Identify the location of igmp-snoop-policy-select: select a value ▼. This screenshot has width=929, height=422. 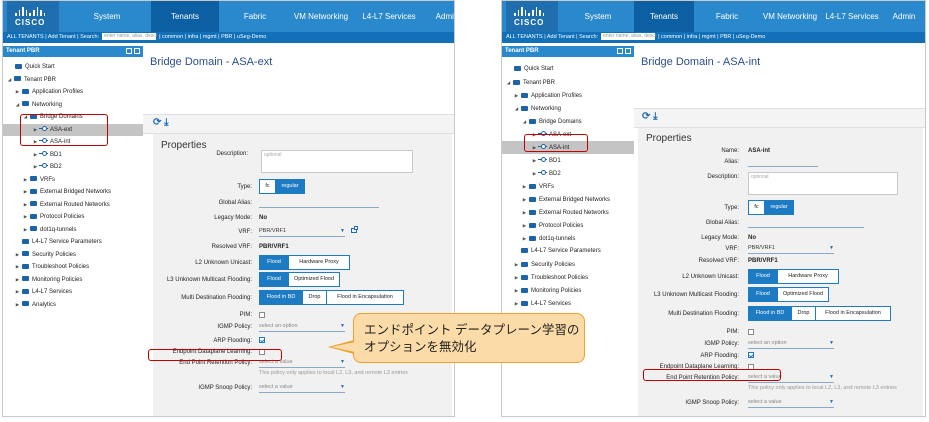
(302, 388).